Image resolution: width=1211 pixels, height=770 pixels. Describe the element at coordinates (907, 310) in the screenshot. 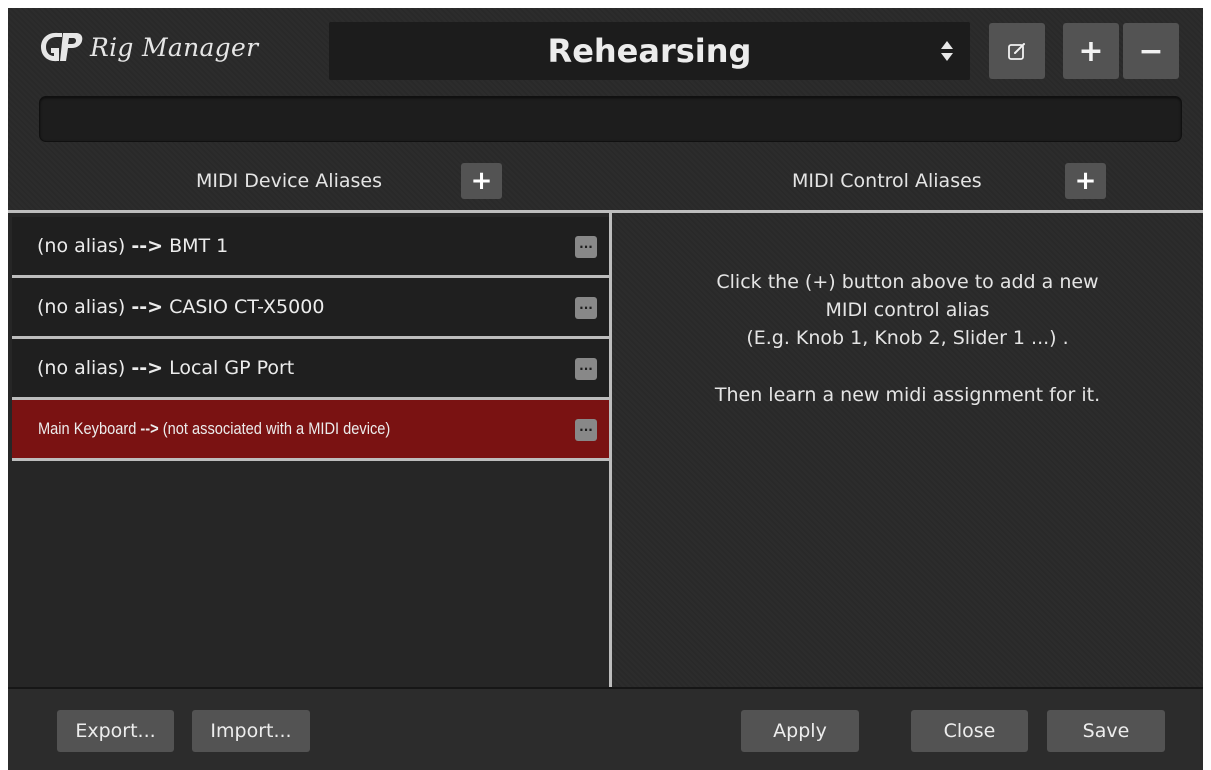

I see `help-text-line: MIDI control alias` at that location.